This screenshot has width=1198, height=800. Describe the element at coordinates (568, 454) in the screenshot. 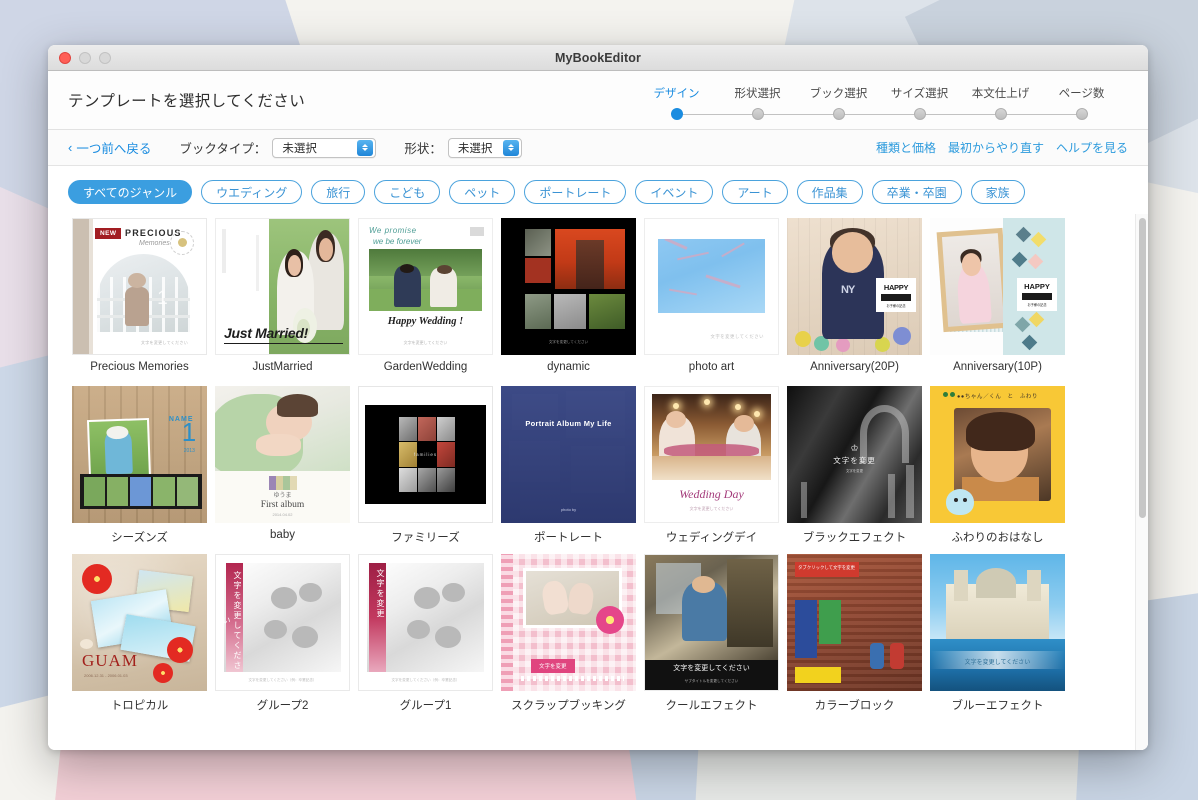

I see `template-thumbnail: Portrait Album My Life photo by` at that location.